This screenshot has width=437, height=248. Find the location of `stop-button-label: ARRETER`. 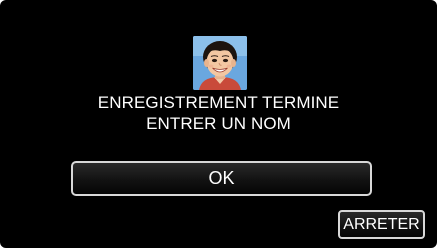

stop-button-label: ARRETER is located at coordinates (381, 224).